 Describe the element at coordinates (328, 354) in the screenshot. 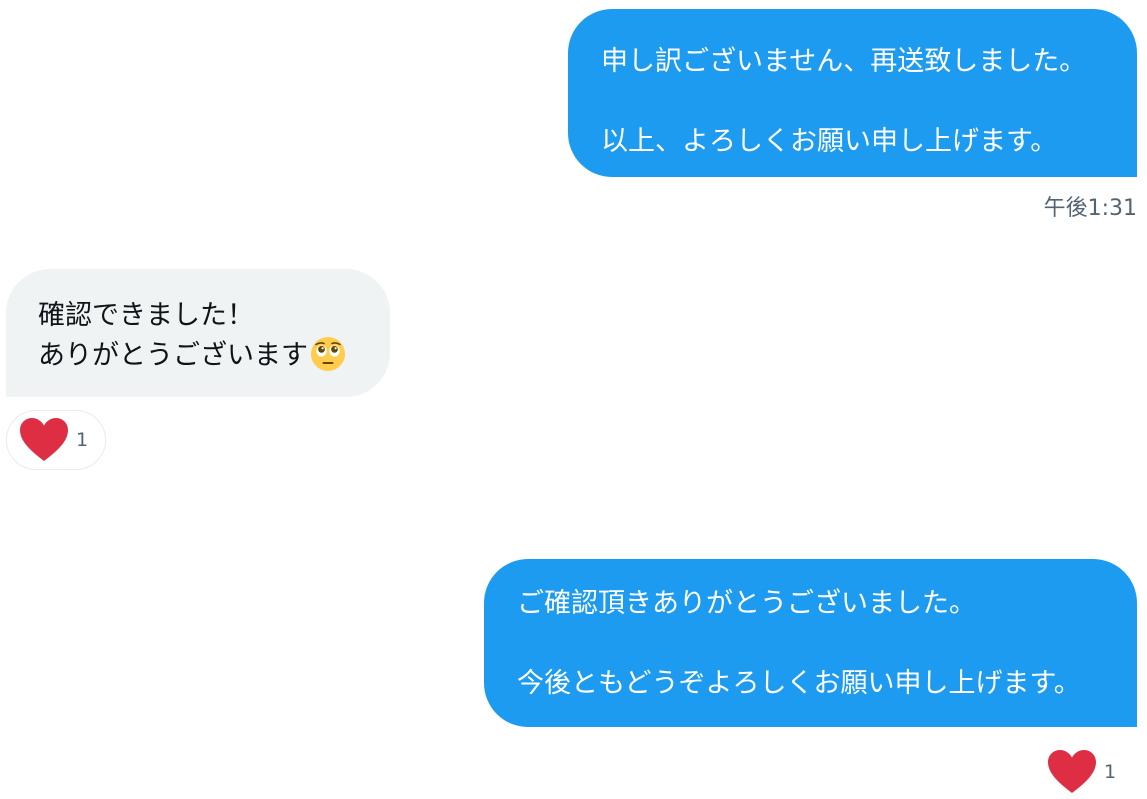

I see `pleading-face-icon` at that location.